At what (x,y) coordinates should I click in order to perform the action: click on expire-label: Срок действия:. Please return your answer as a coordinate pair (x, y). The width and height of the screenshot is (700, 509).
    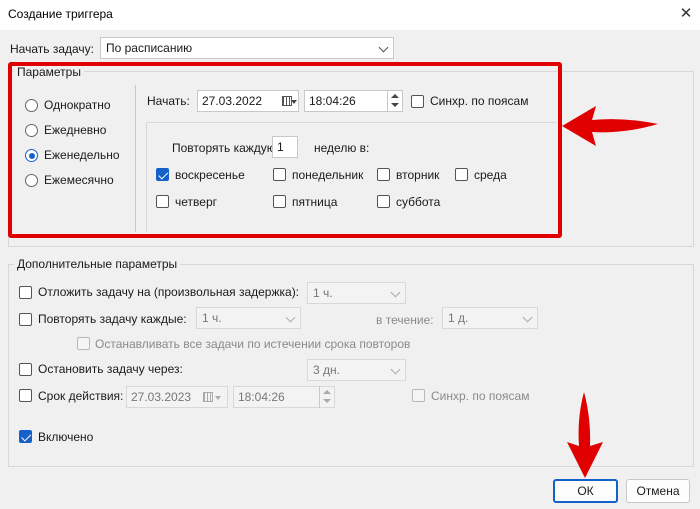
    Looking at the image, I should click on (81, 396).